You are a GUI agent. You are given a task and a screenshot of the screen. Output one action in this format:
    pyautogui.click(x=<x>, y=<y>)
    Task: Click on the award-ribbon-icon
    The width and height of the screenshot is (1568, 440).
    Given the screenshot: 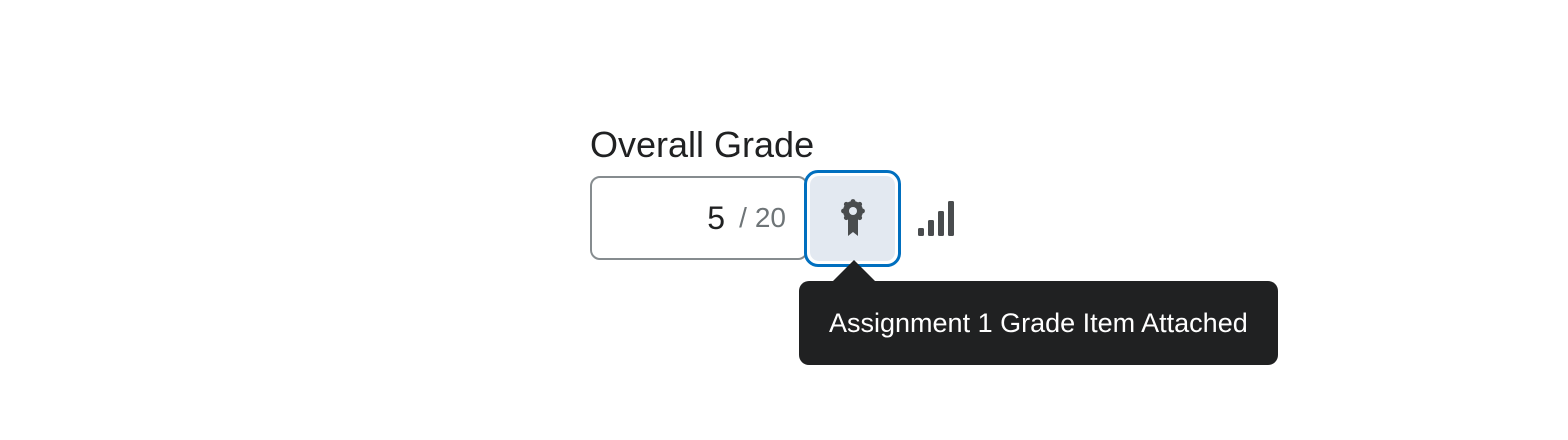 What is the action you would take?
    pyautogui.click(x=852, y=217)
    